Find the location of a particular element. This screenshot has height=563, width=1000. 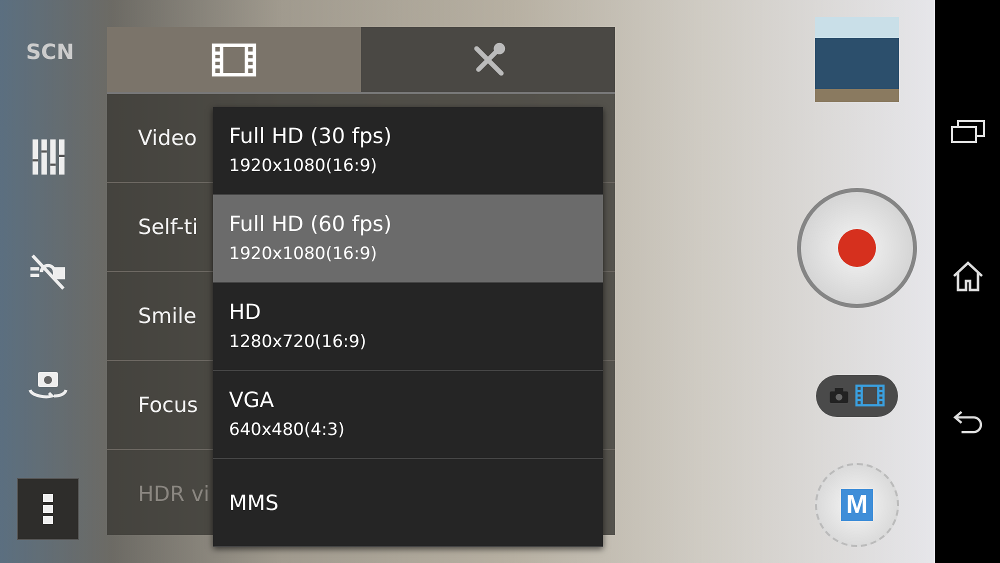

menu-button is located at coordinates (48, 509).